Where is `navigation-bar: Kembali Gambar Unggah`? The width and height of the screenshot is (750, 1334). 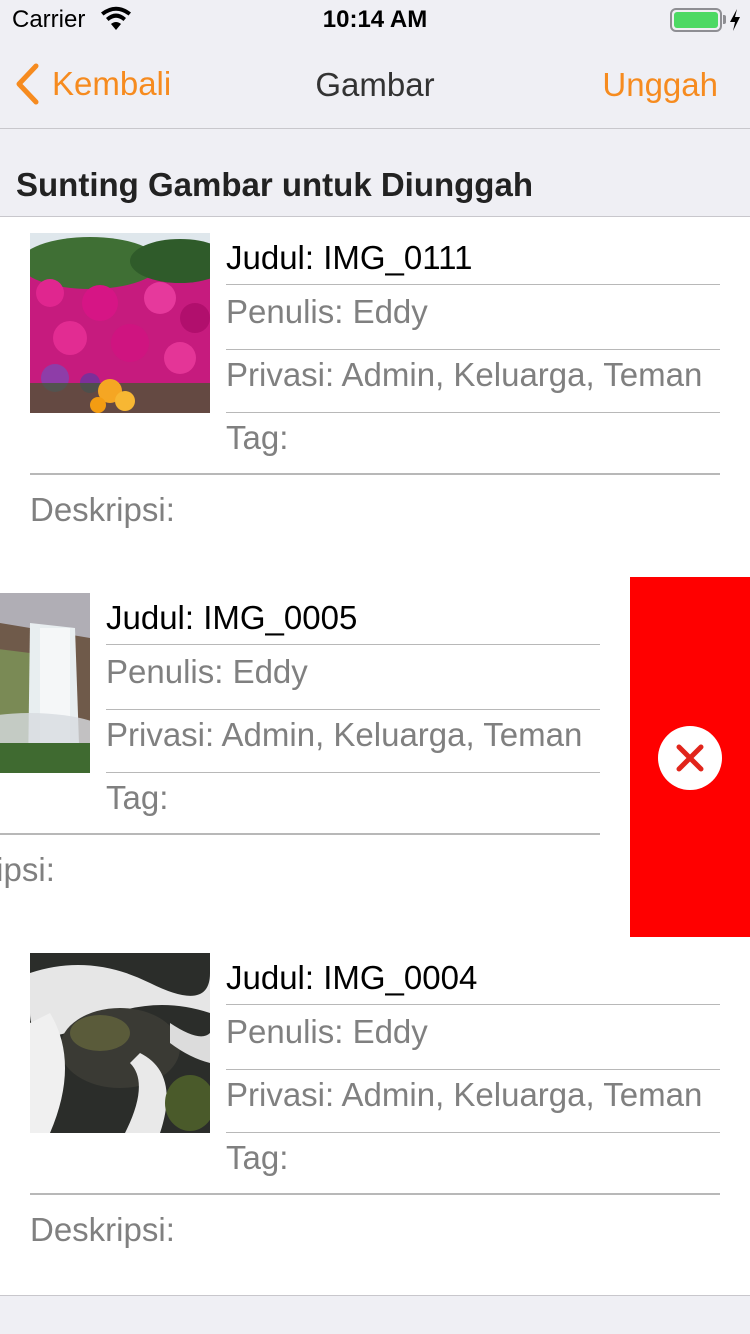
navigation-bar: Kembali Gambar Unggah is located at coordinates (375, 84).